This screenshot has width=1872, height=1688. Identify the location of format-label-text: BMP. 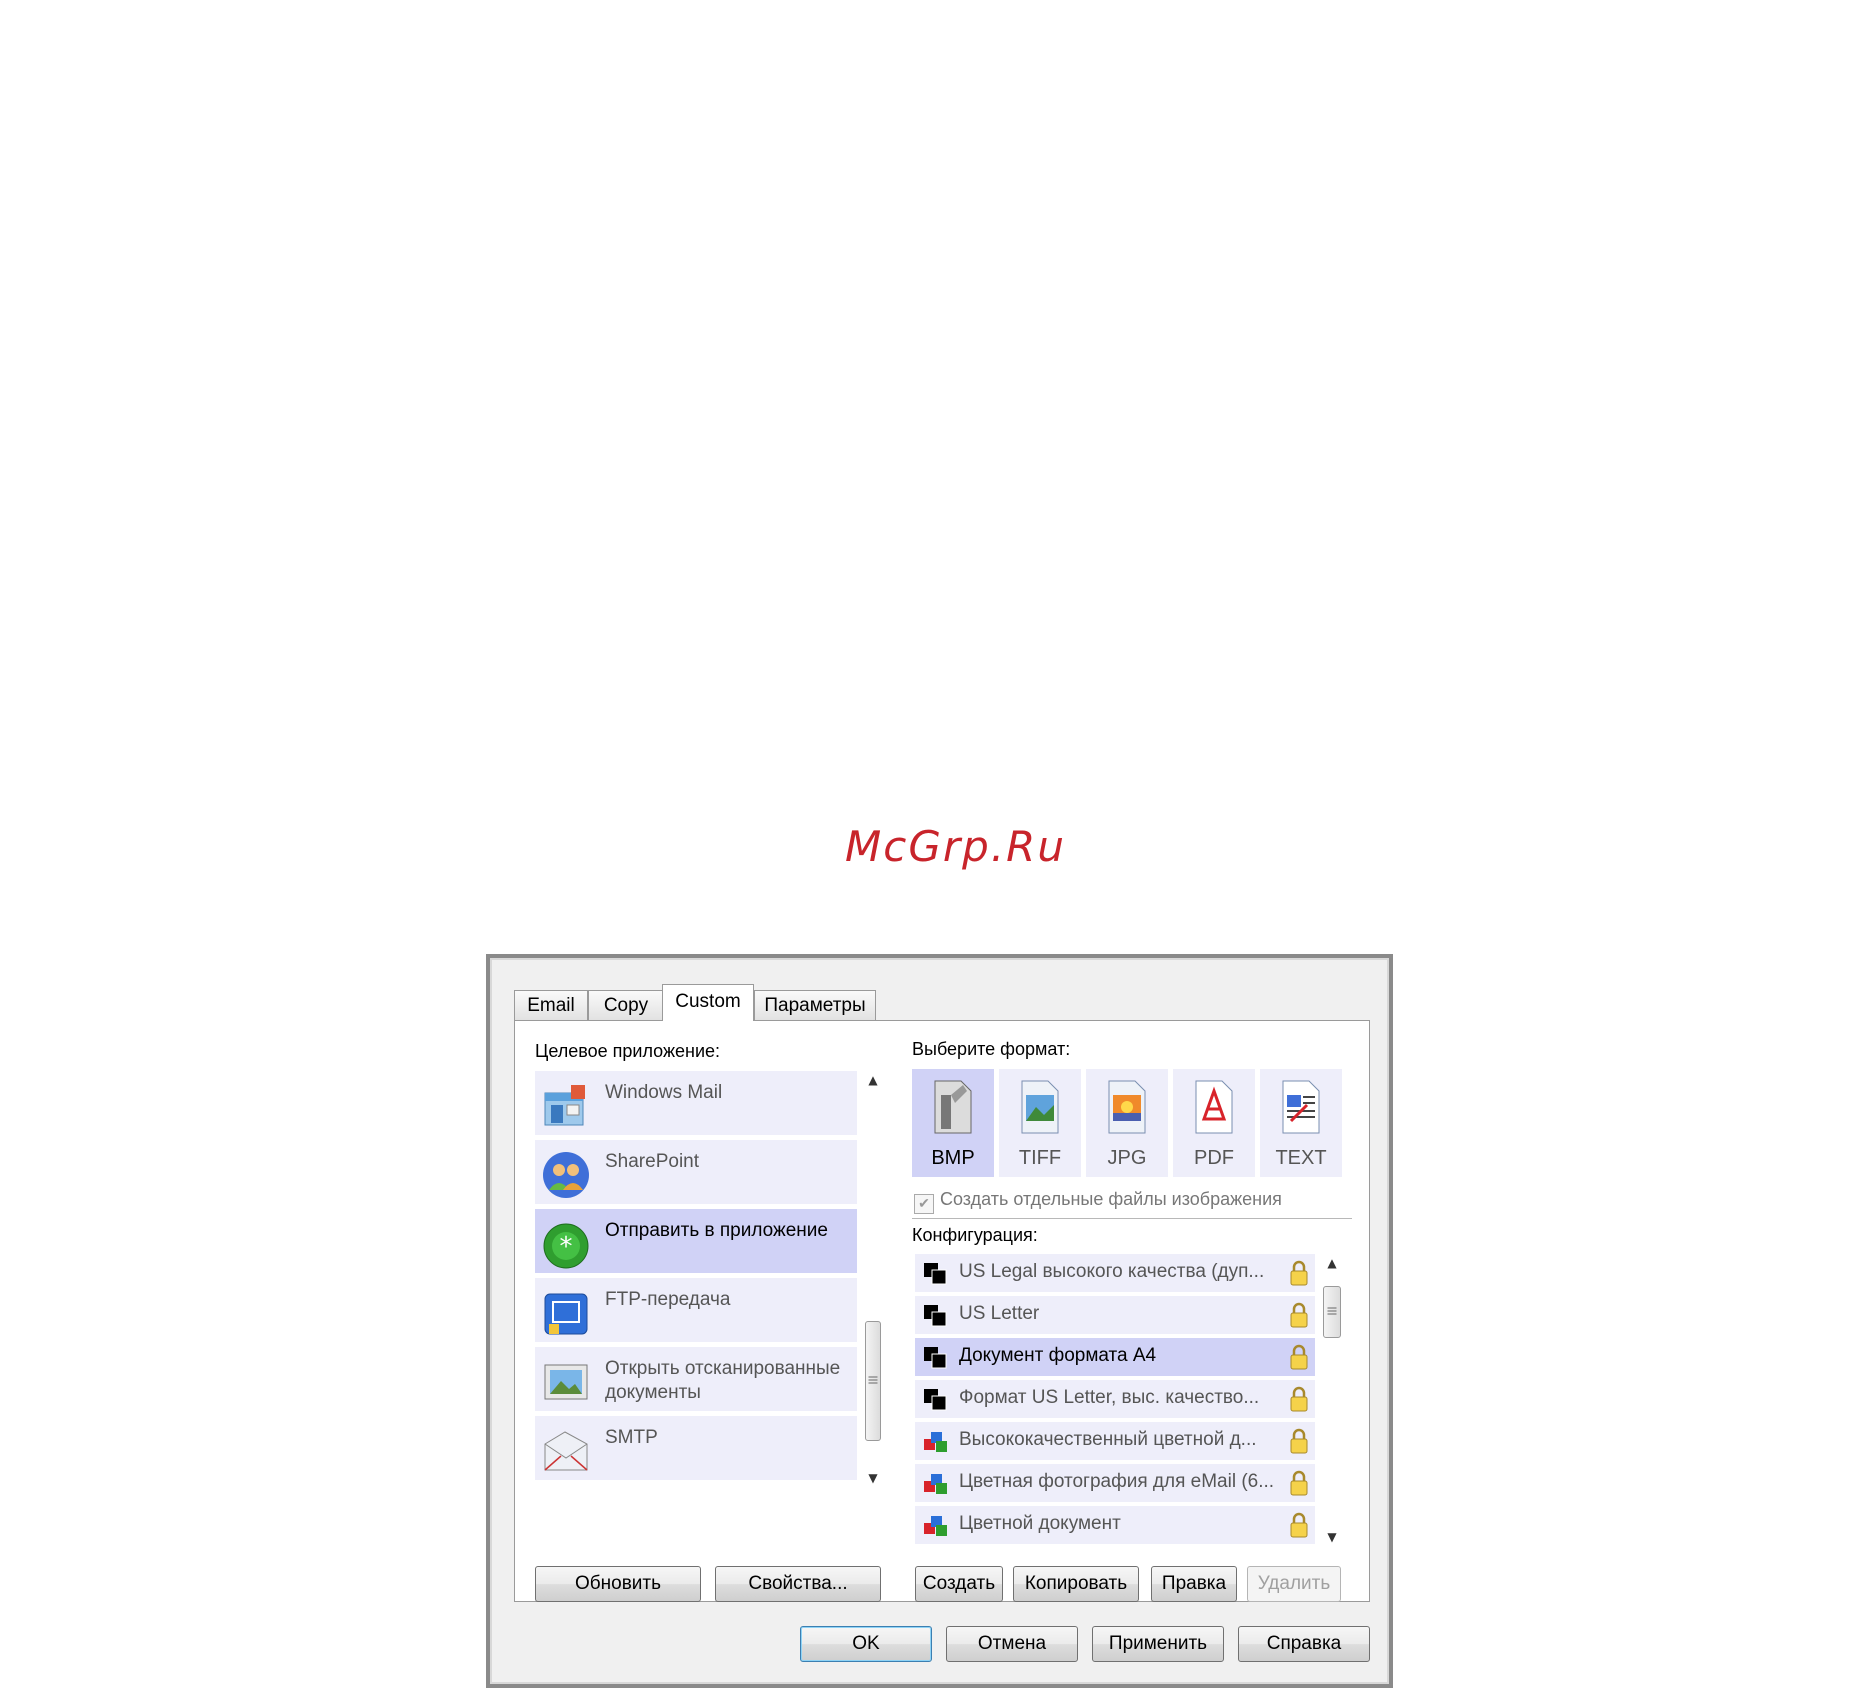
(953, 1158).